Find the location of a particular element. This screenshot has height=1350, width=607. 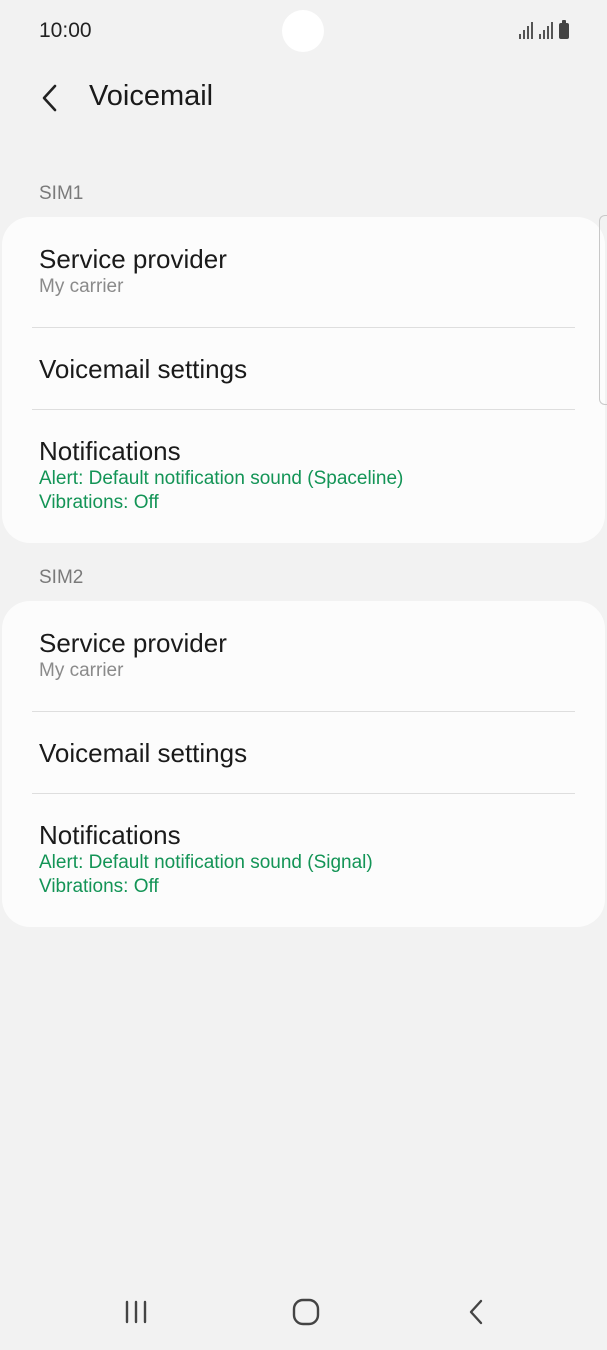

back-button is located at coordinates (50, 98).